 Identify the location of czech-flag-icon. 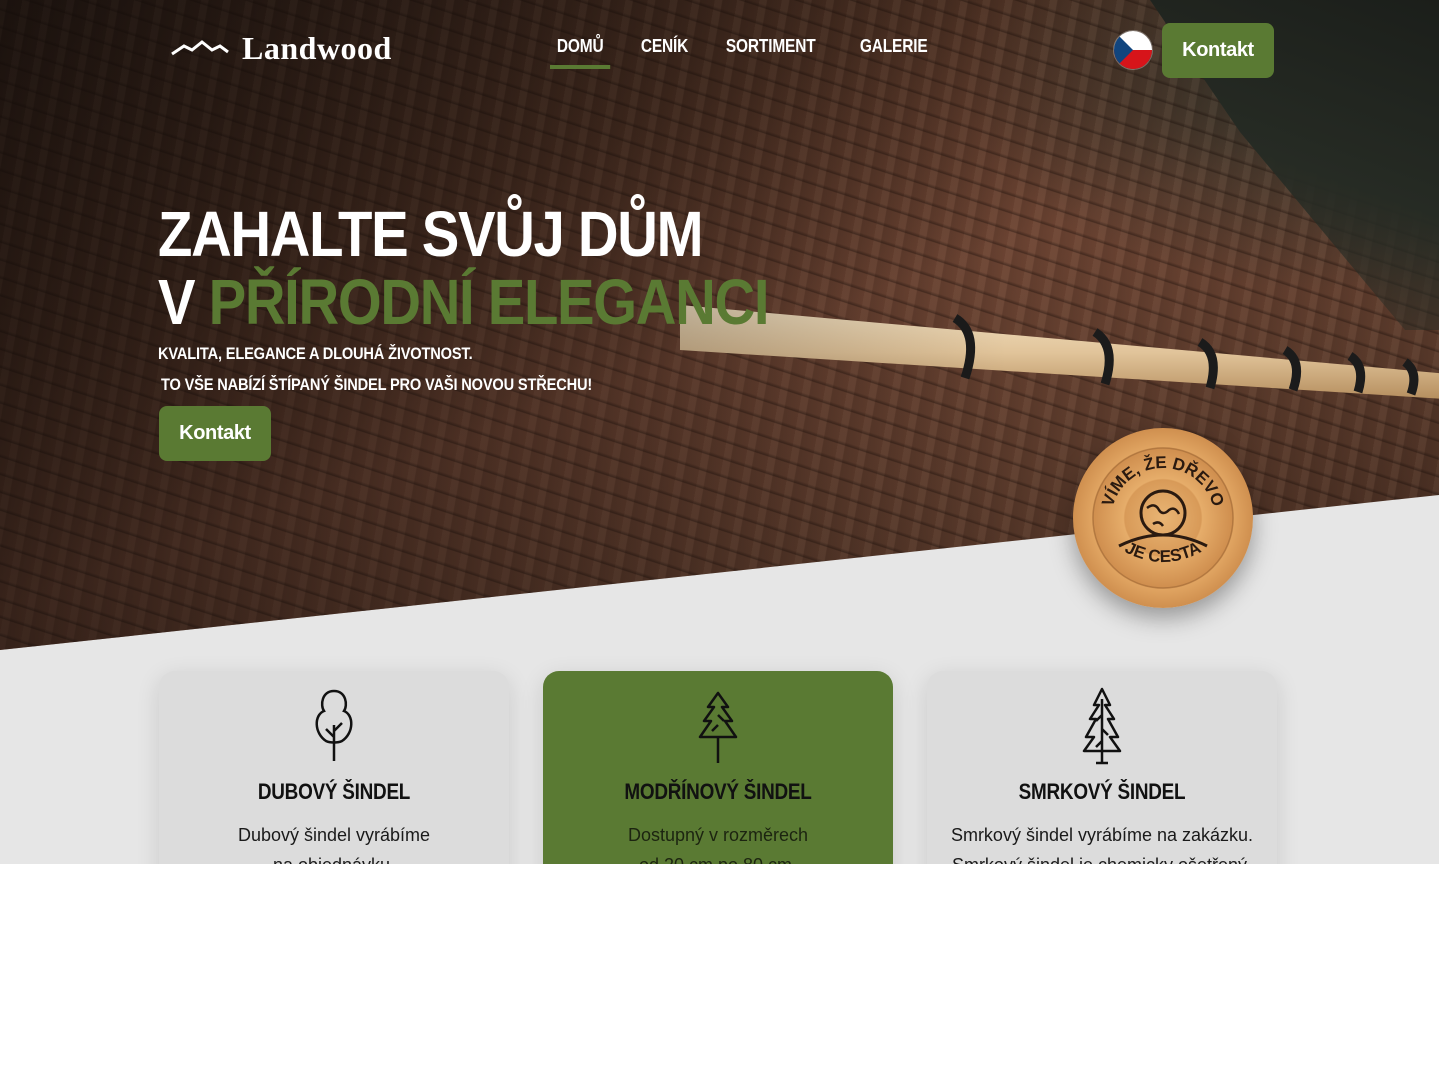
(1133, 50).